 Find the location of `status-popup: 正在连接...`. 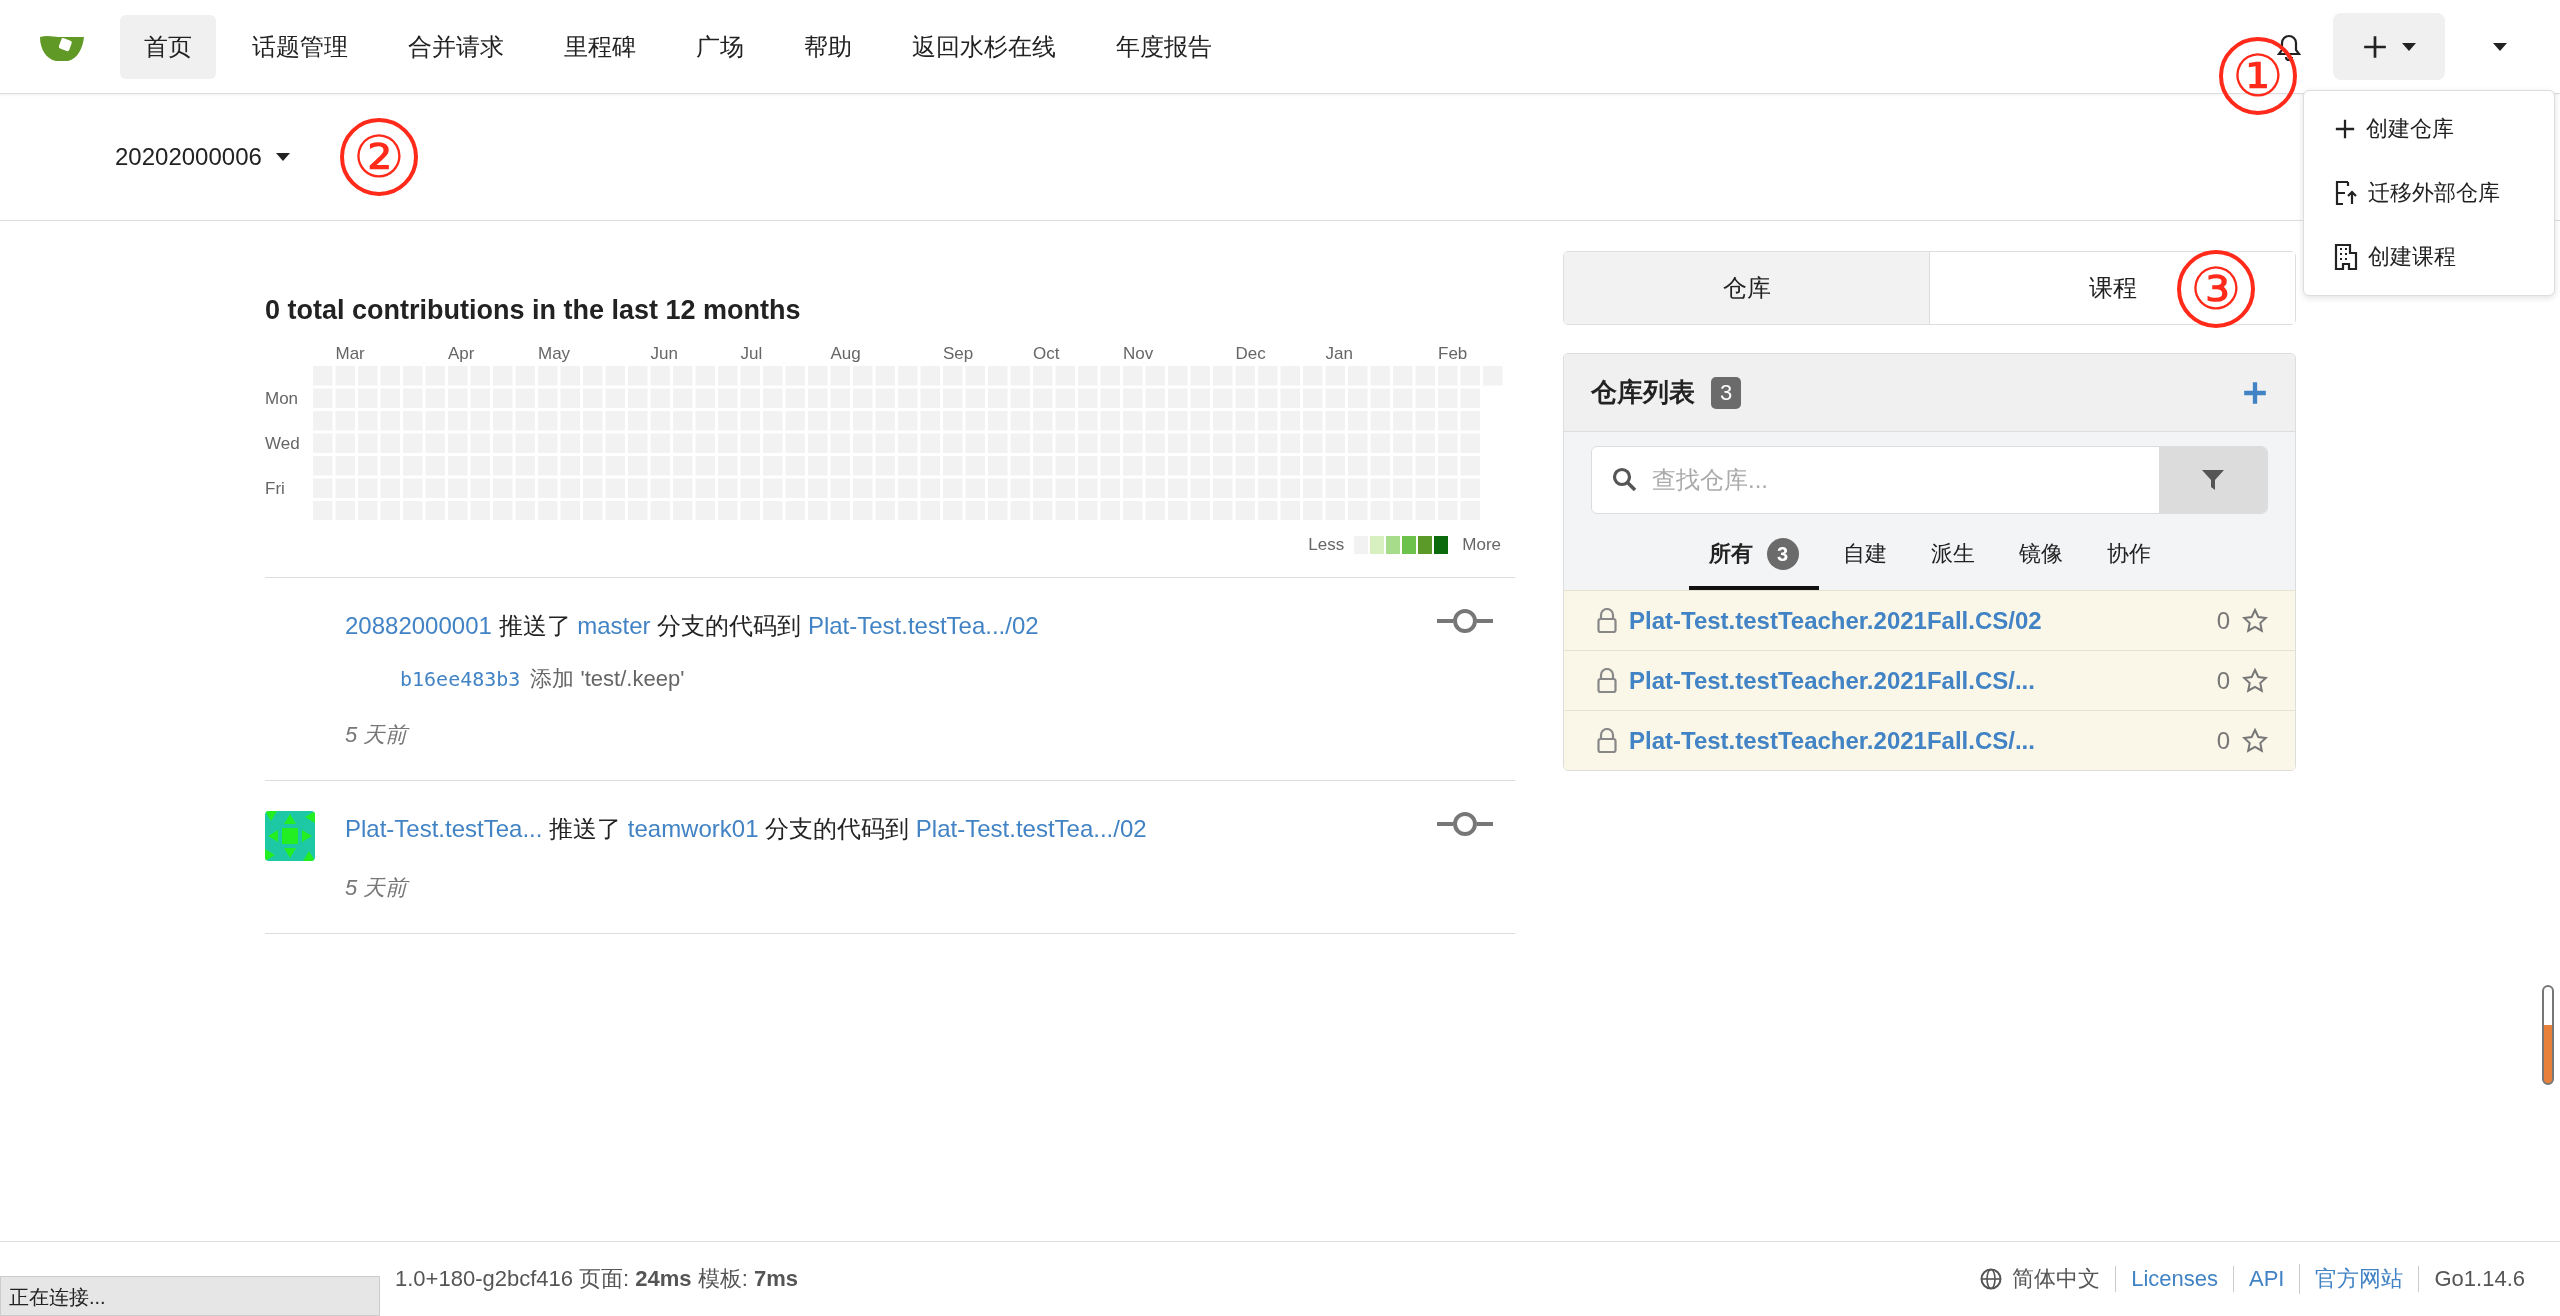

status-popup: 正在连接... is located at coordinates (190, 1296).